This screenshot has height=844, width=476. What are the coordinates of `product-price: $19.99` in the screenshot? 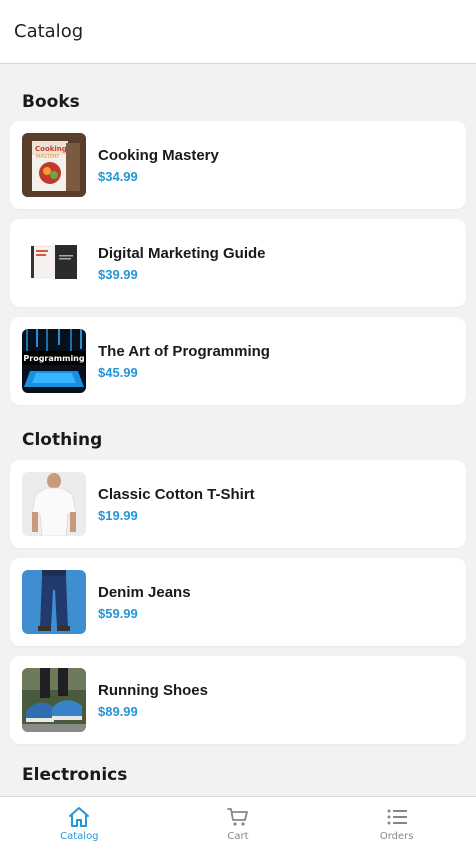 It's located at (118, 515).